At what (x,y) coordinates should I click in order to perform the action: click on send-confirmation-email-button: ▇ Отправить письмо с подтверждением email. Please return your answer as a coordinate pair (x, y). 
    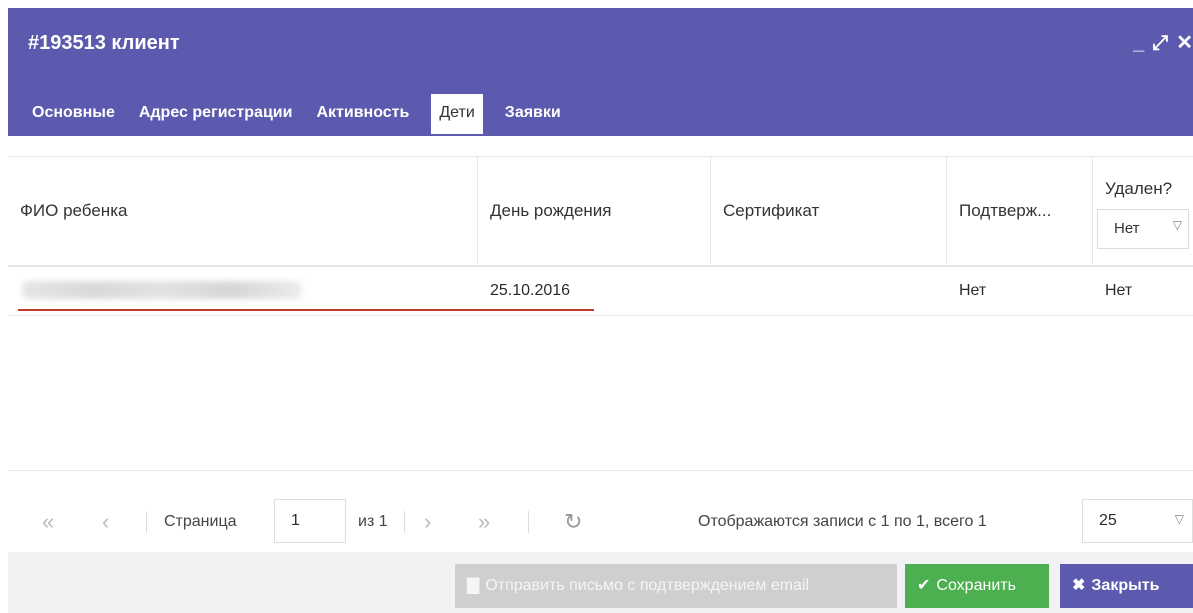
    Looking at the image, I should click on (676, 586).